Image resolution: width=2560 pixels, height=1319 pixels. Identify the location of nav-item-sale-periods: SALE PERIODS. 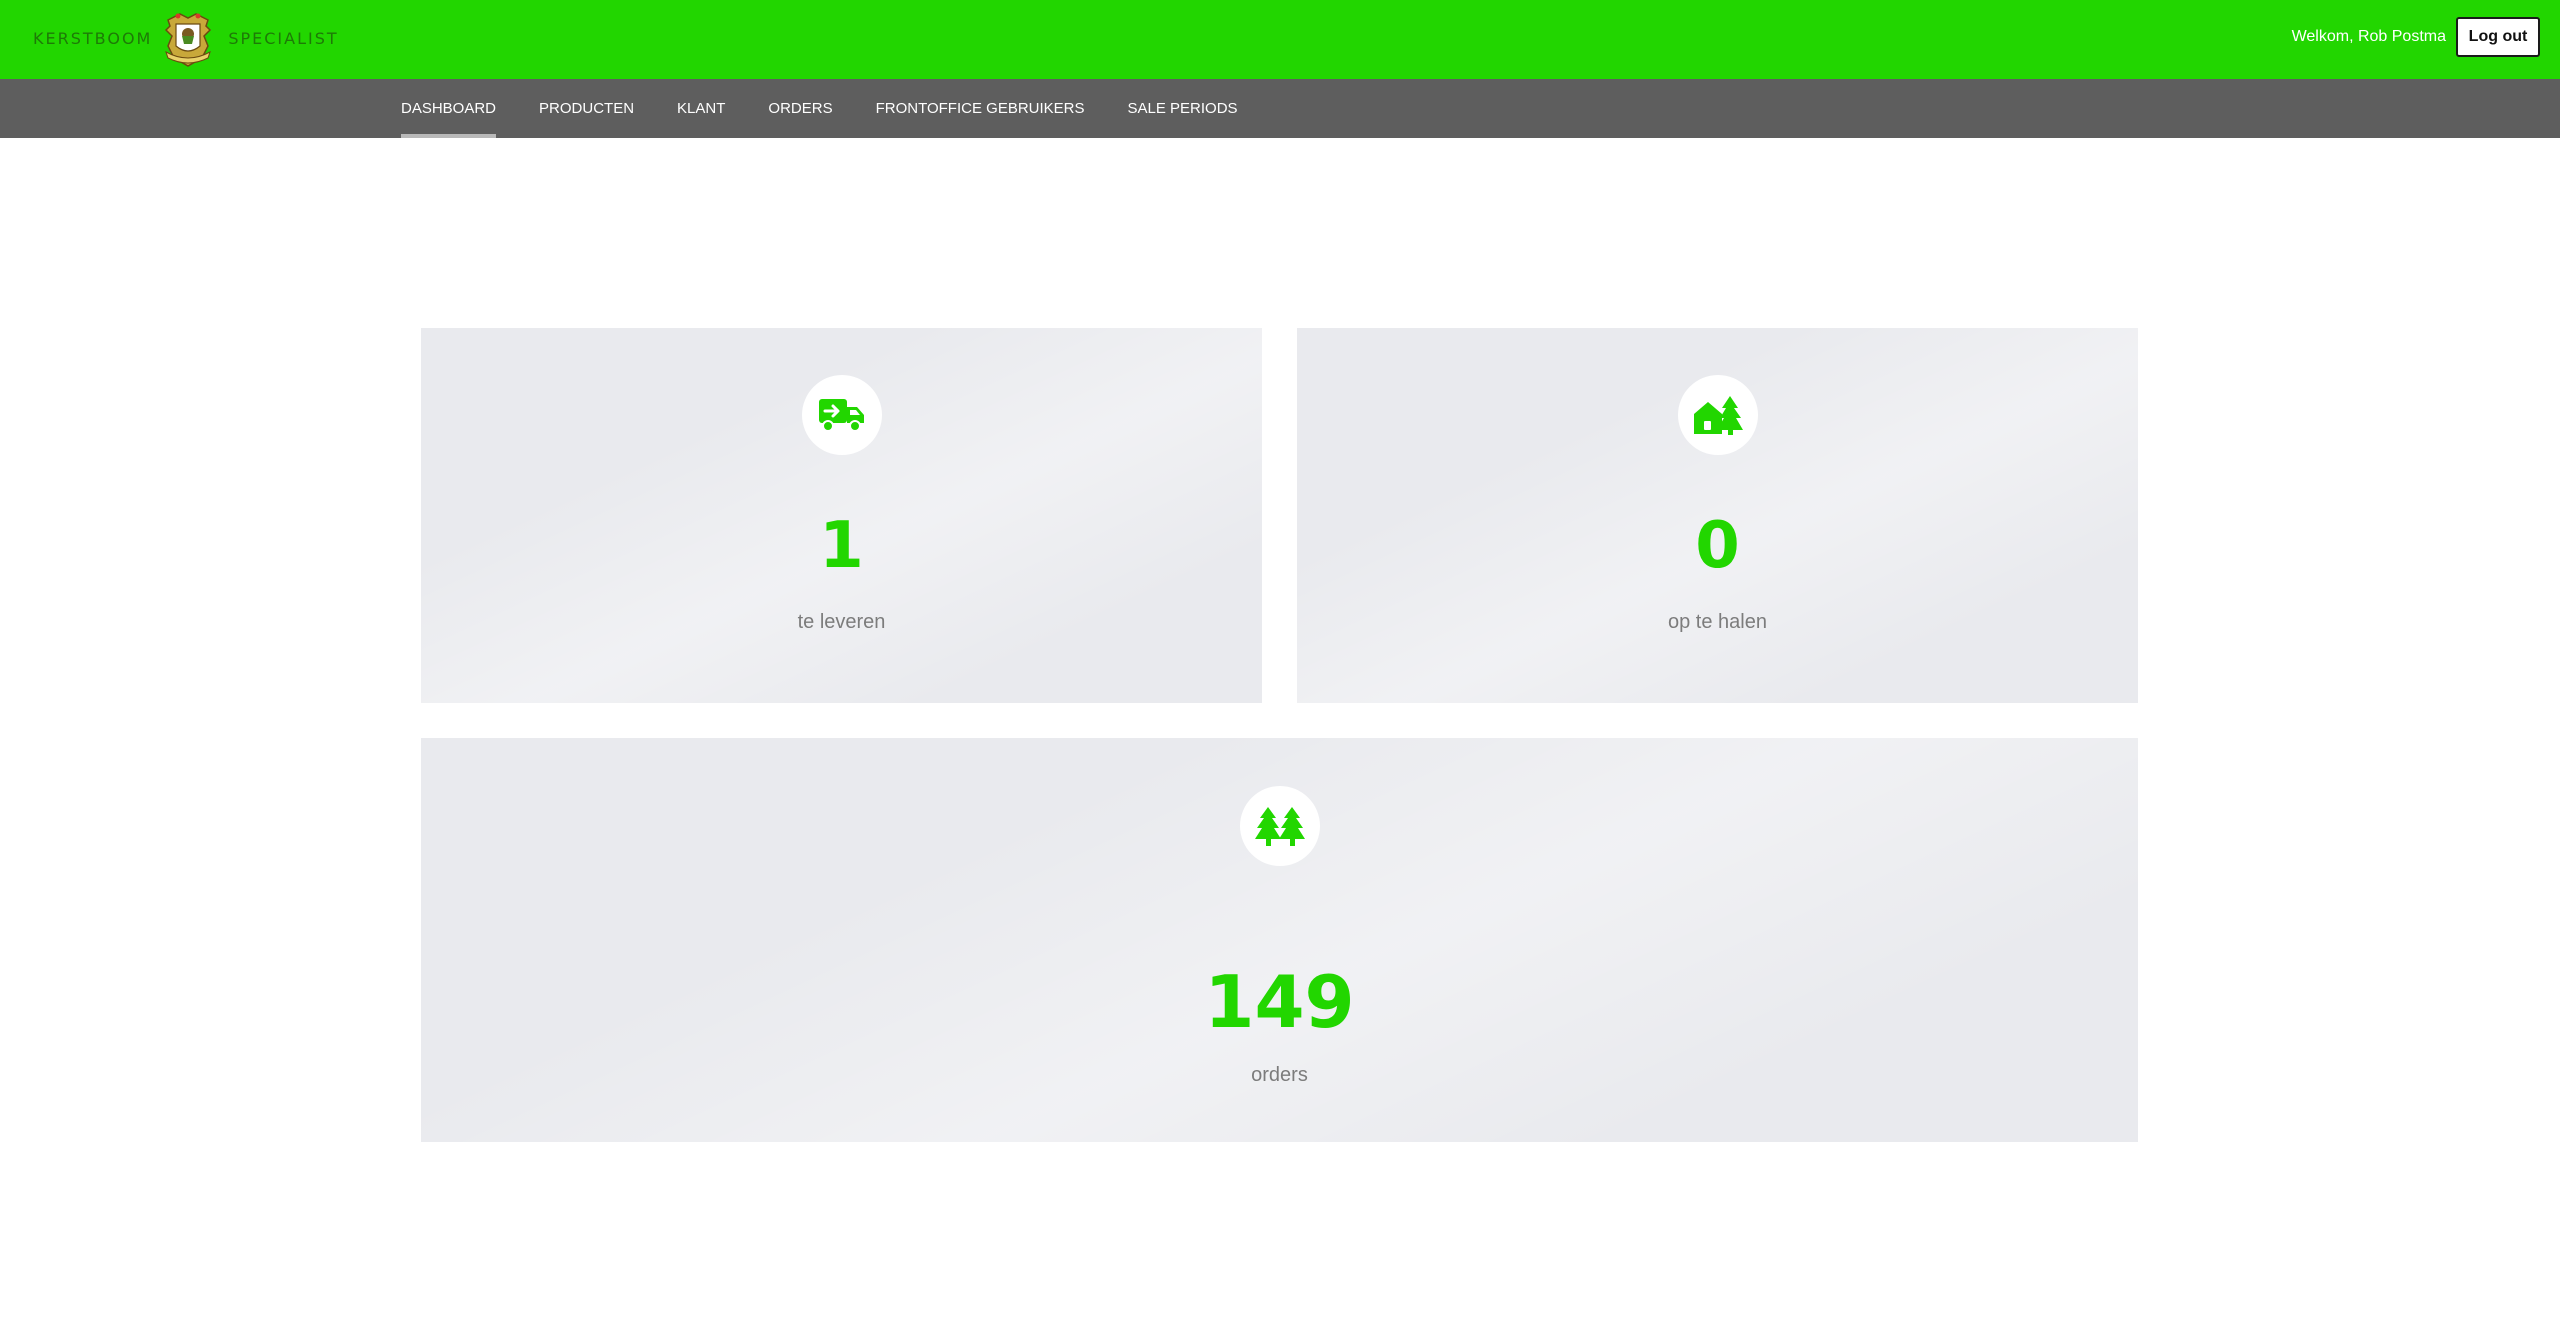
(1183, 108).